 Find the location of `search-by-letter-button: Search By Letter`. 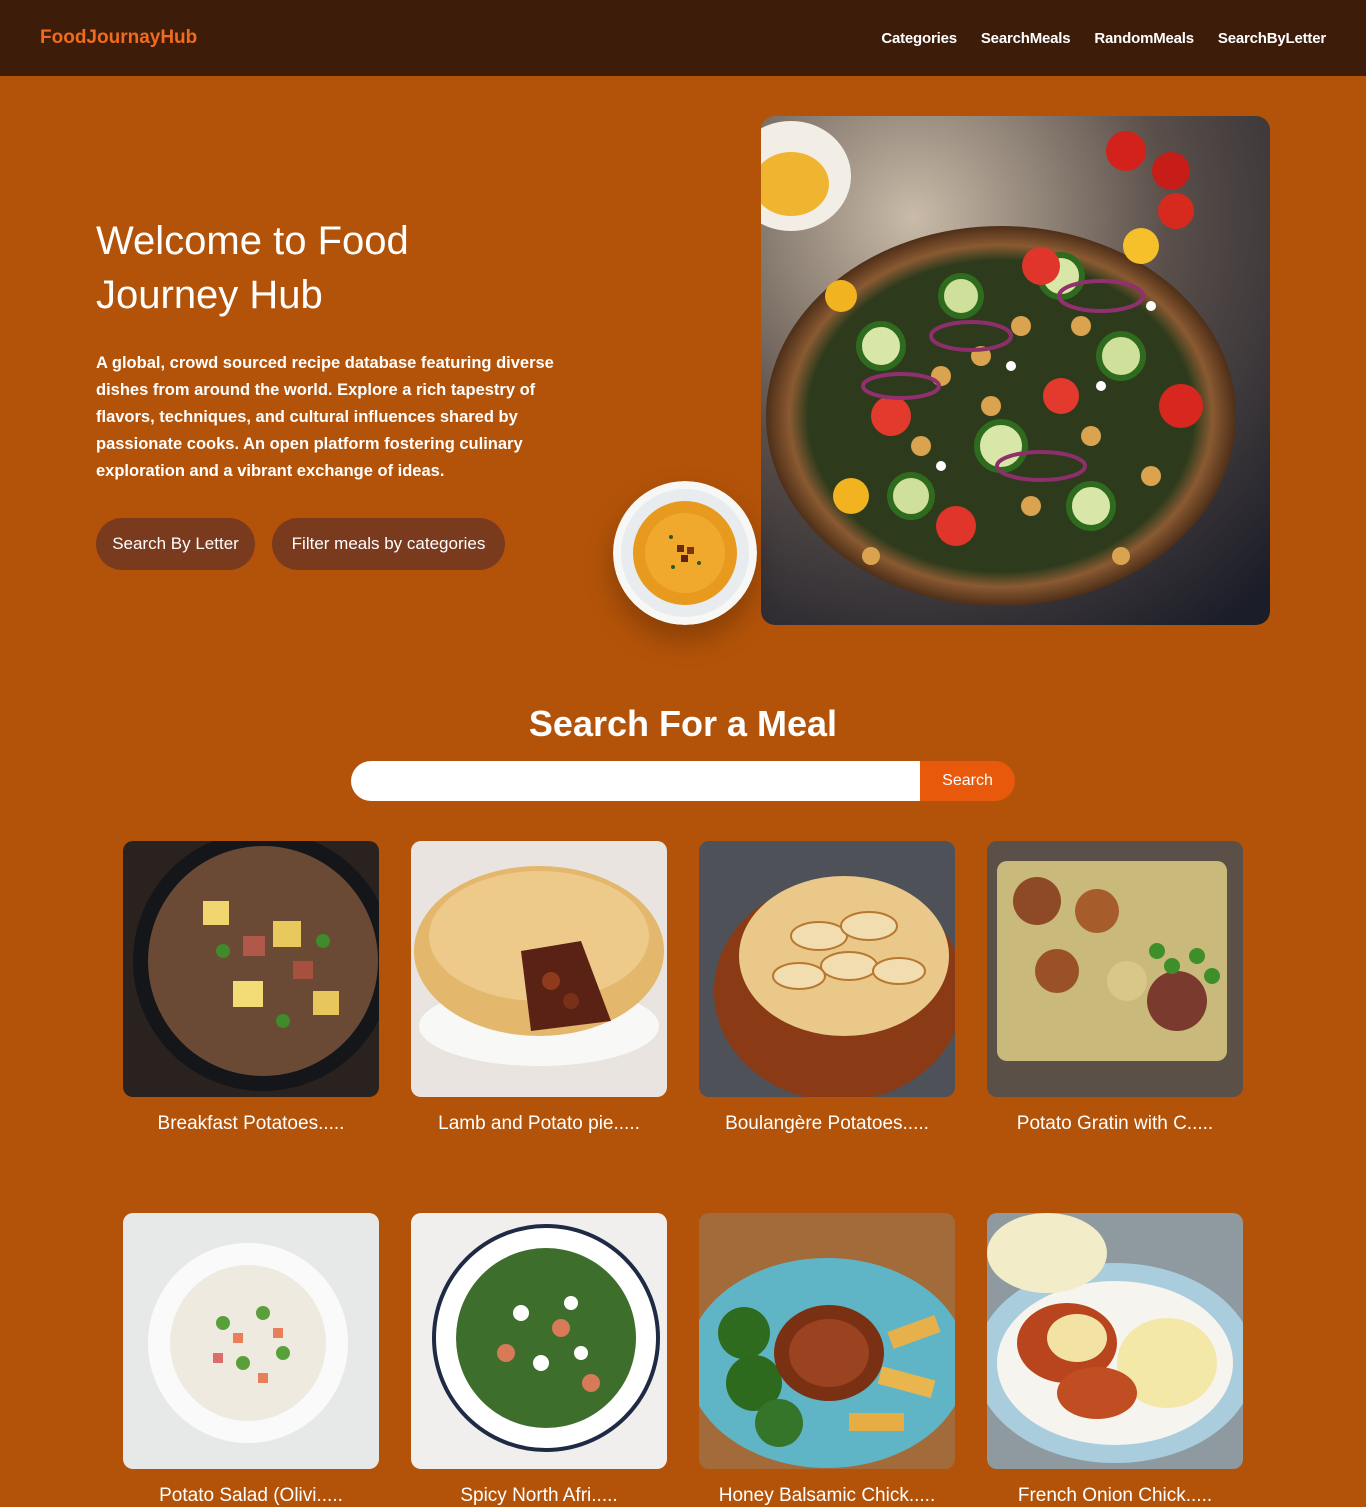

search-by-letter-button: Search By Letter is located at coordinates (175, 544).